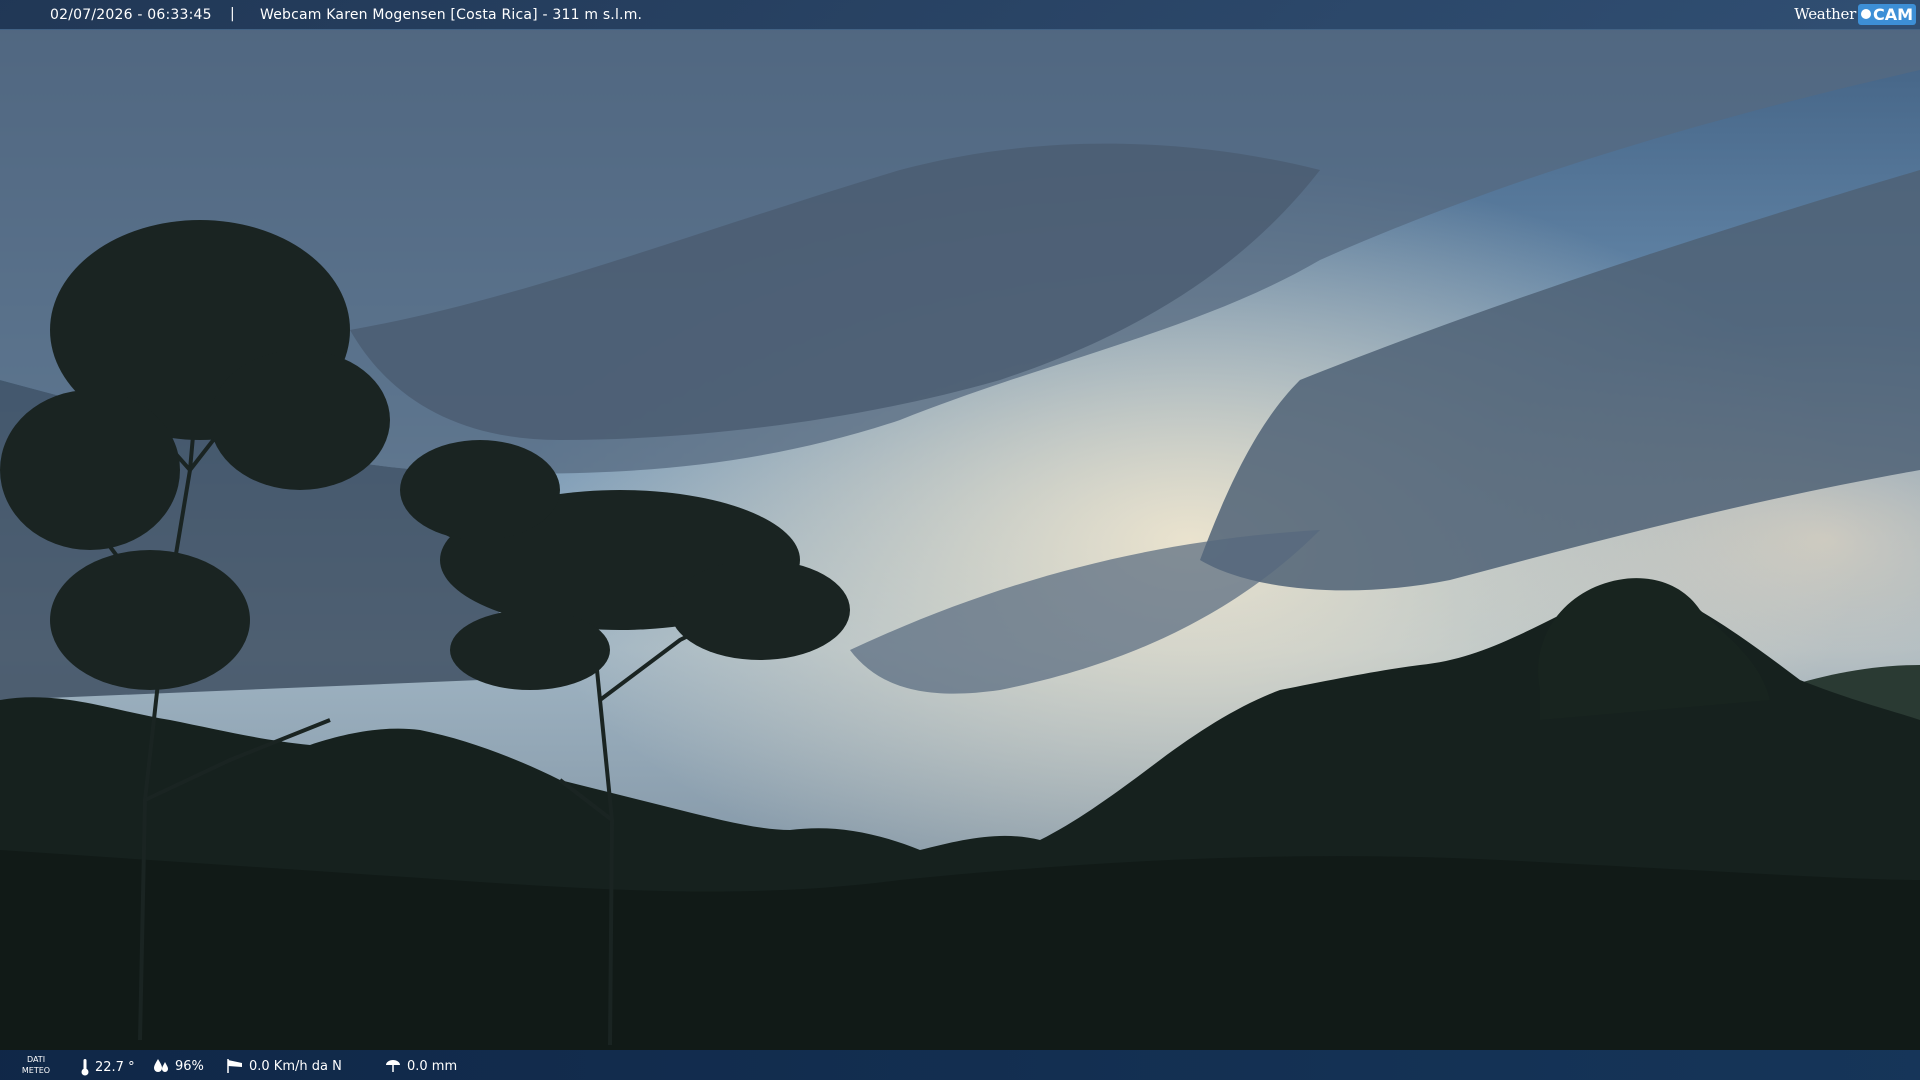 The width and height of the screenshot is (1920, 1080). I want to click on humidity-drops-icon, so click(161, 1065).